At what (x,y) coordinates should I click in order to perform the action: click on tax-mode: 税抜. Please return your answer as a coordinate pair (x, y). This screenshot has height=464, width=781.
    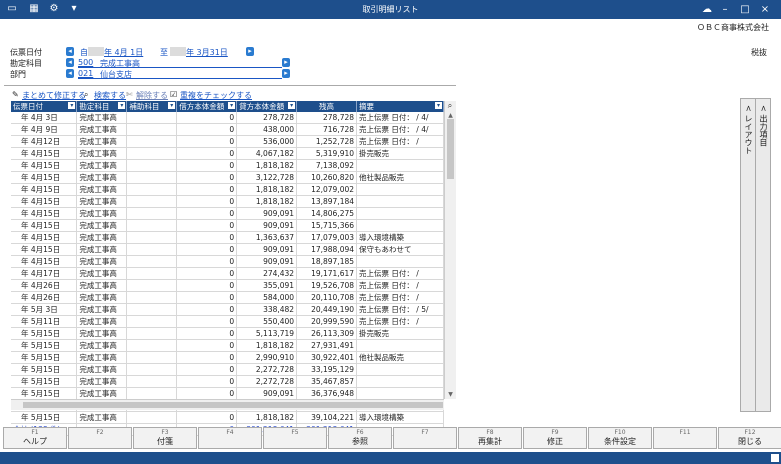
    Looking at the image, I should click on (759, 52).